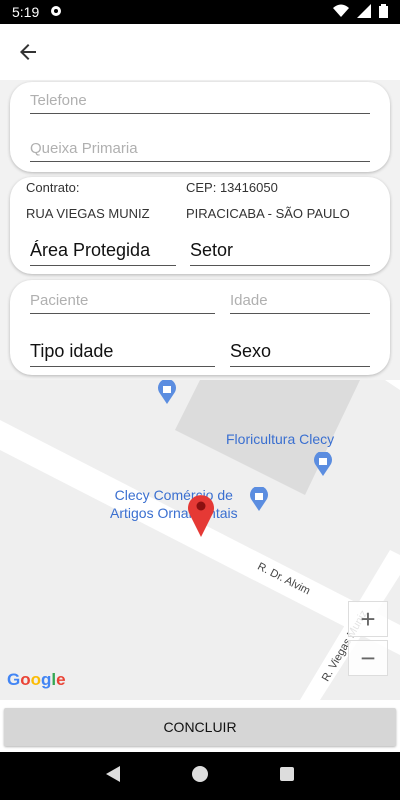  What do you see at coordinates (368, 619) in the screenshot?
I see `zoom-in-button: +` at bounding box center [368, 619].